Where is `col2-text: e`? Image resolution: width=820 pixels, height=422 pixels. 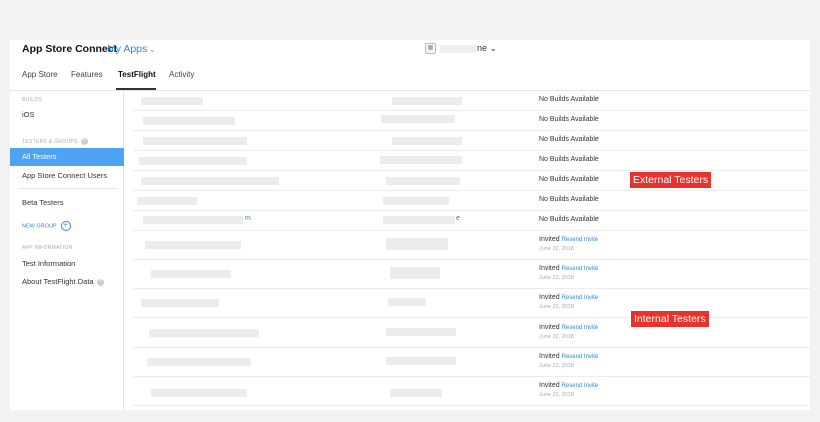
col2-text: e is located at coordinates (458, 218).